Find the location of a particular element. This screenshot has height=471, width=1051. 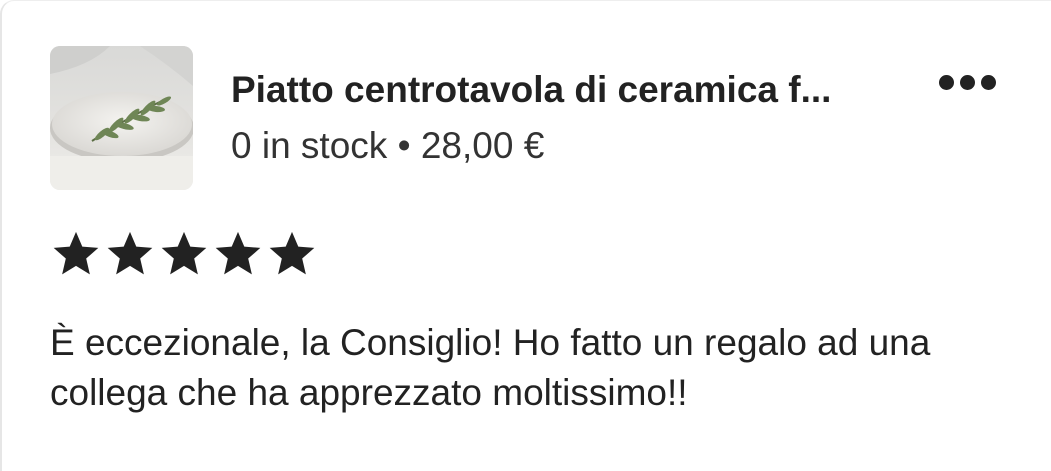

stock-status: 0 in stock is located at coordinates (309, 145).